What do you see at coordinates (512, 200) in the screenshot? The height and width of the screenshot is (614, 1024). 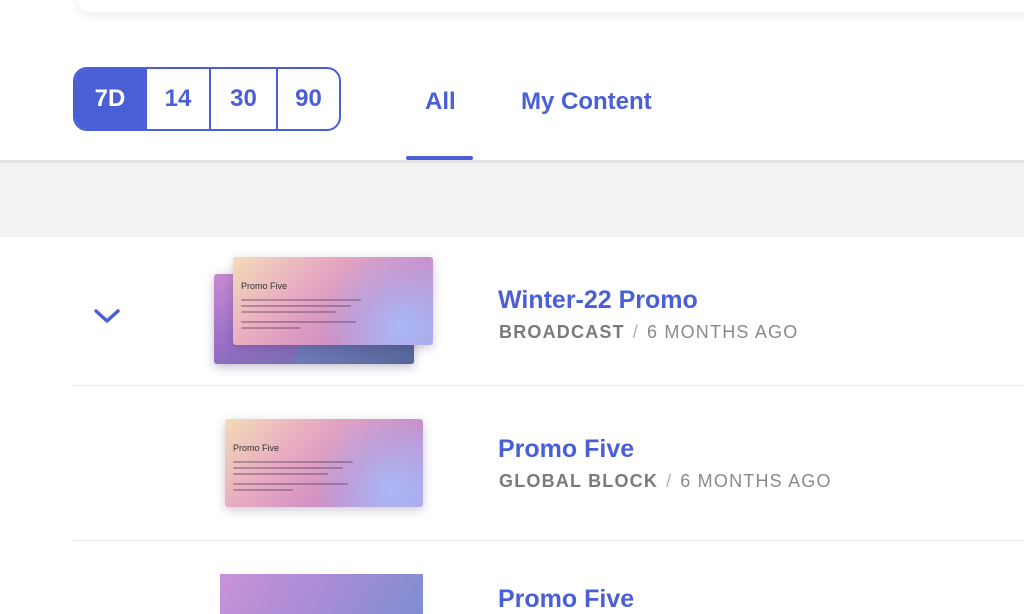 I see `list-header-band` at bounding box center [512, 200].